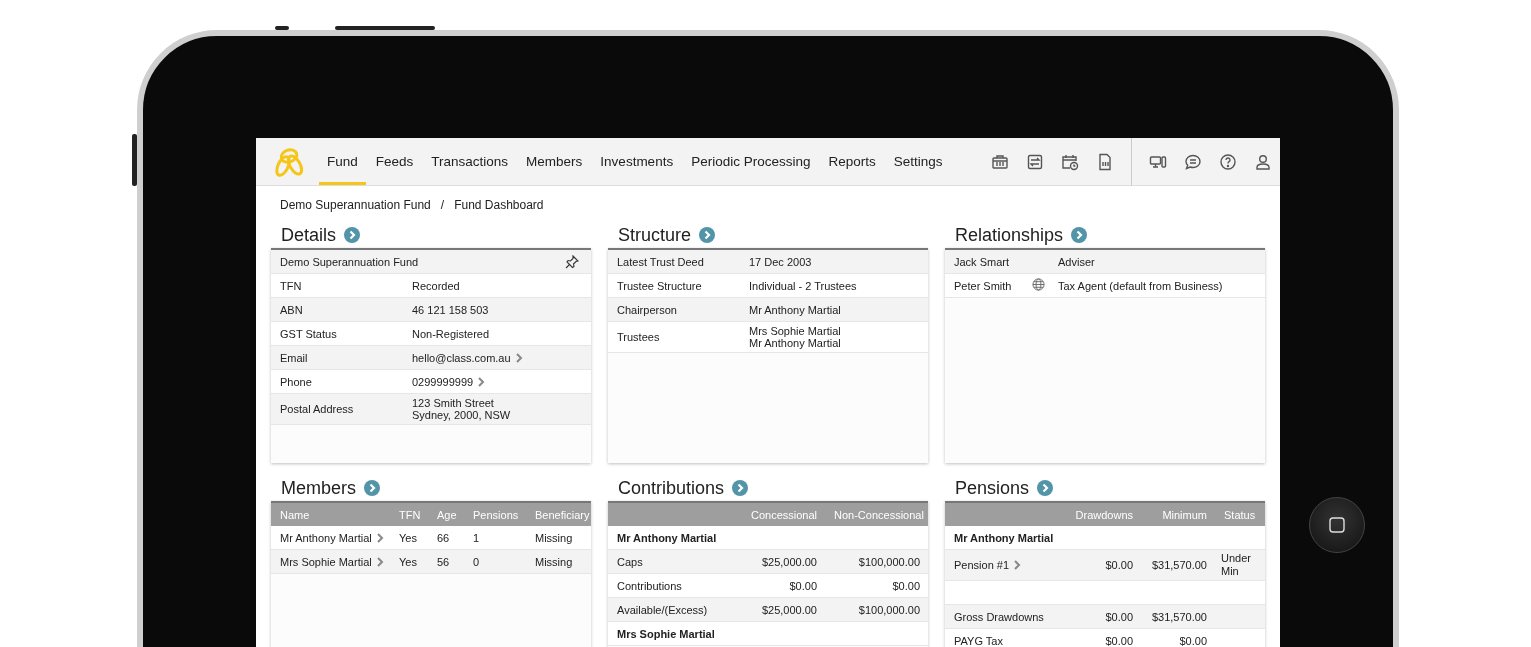  What do you see at coordinates (1227, 161) in the screenshot?
I see `help-icon` at bounding box center [1227, 161].